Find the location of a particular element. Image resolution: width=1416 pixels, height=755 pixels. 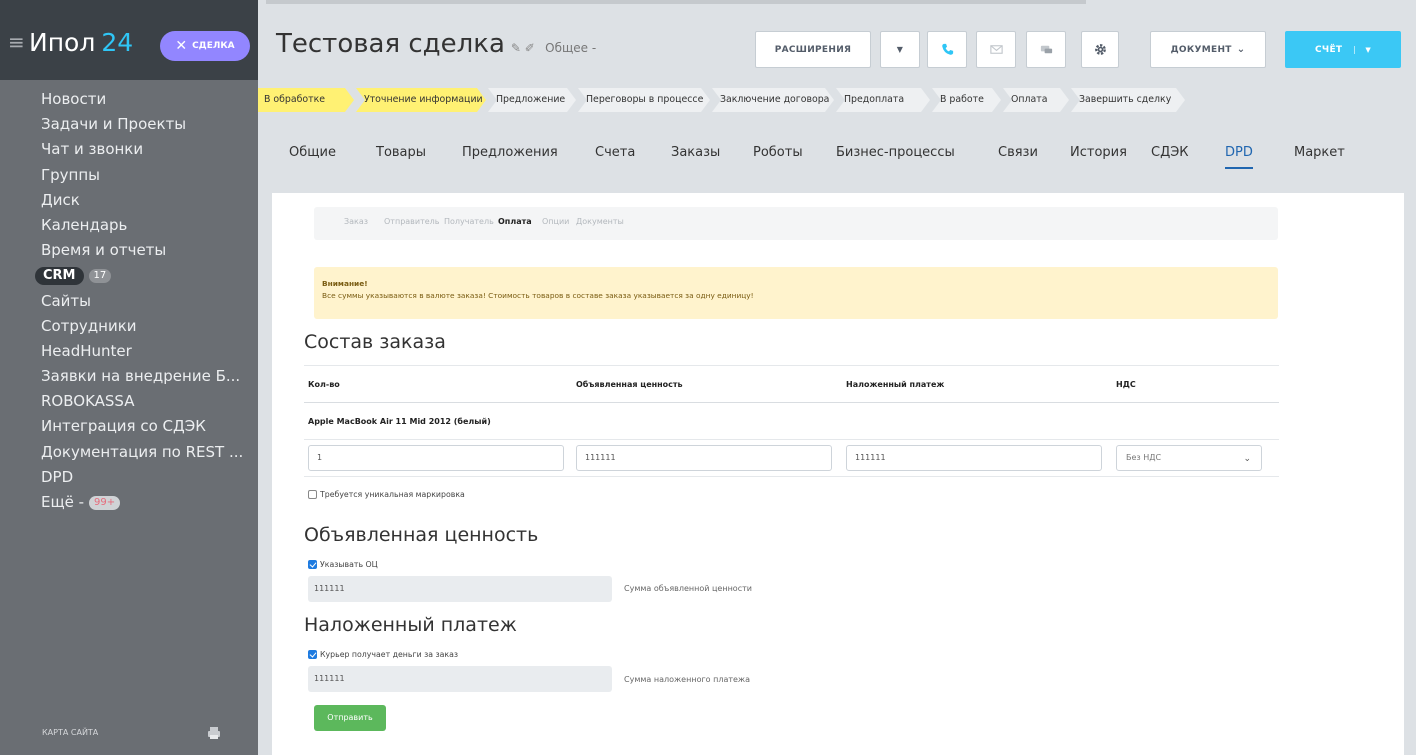

close-deal-button: ✕ СДЕЛКА is located at coordinates (205, 46).